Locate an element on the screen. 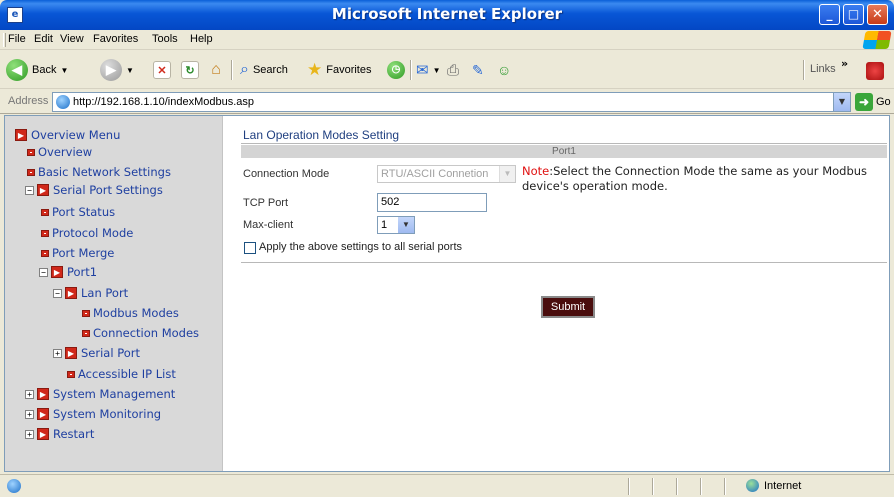 This screenshot has width=894, height=497. links-chevron-icon: » is located at coordinates (844, 63).